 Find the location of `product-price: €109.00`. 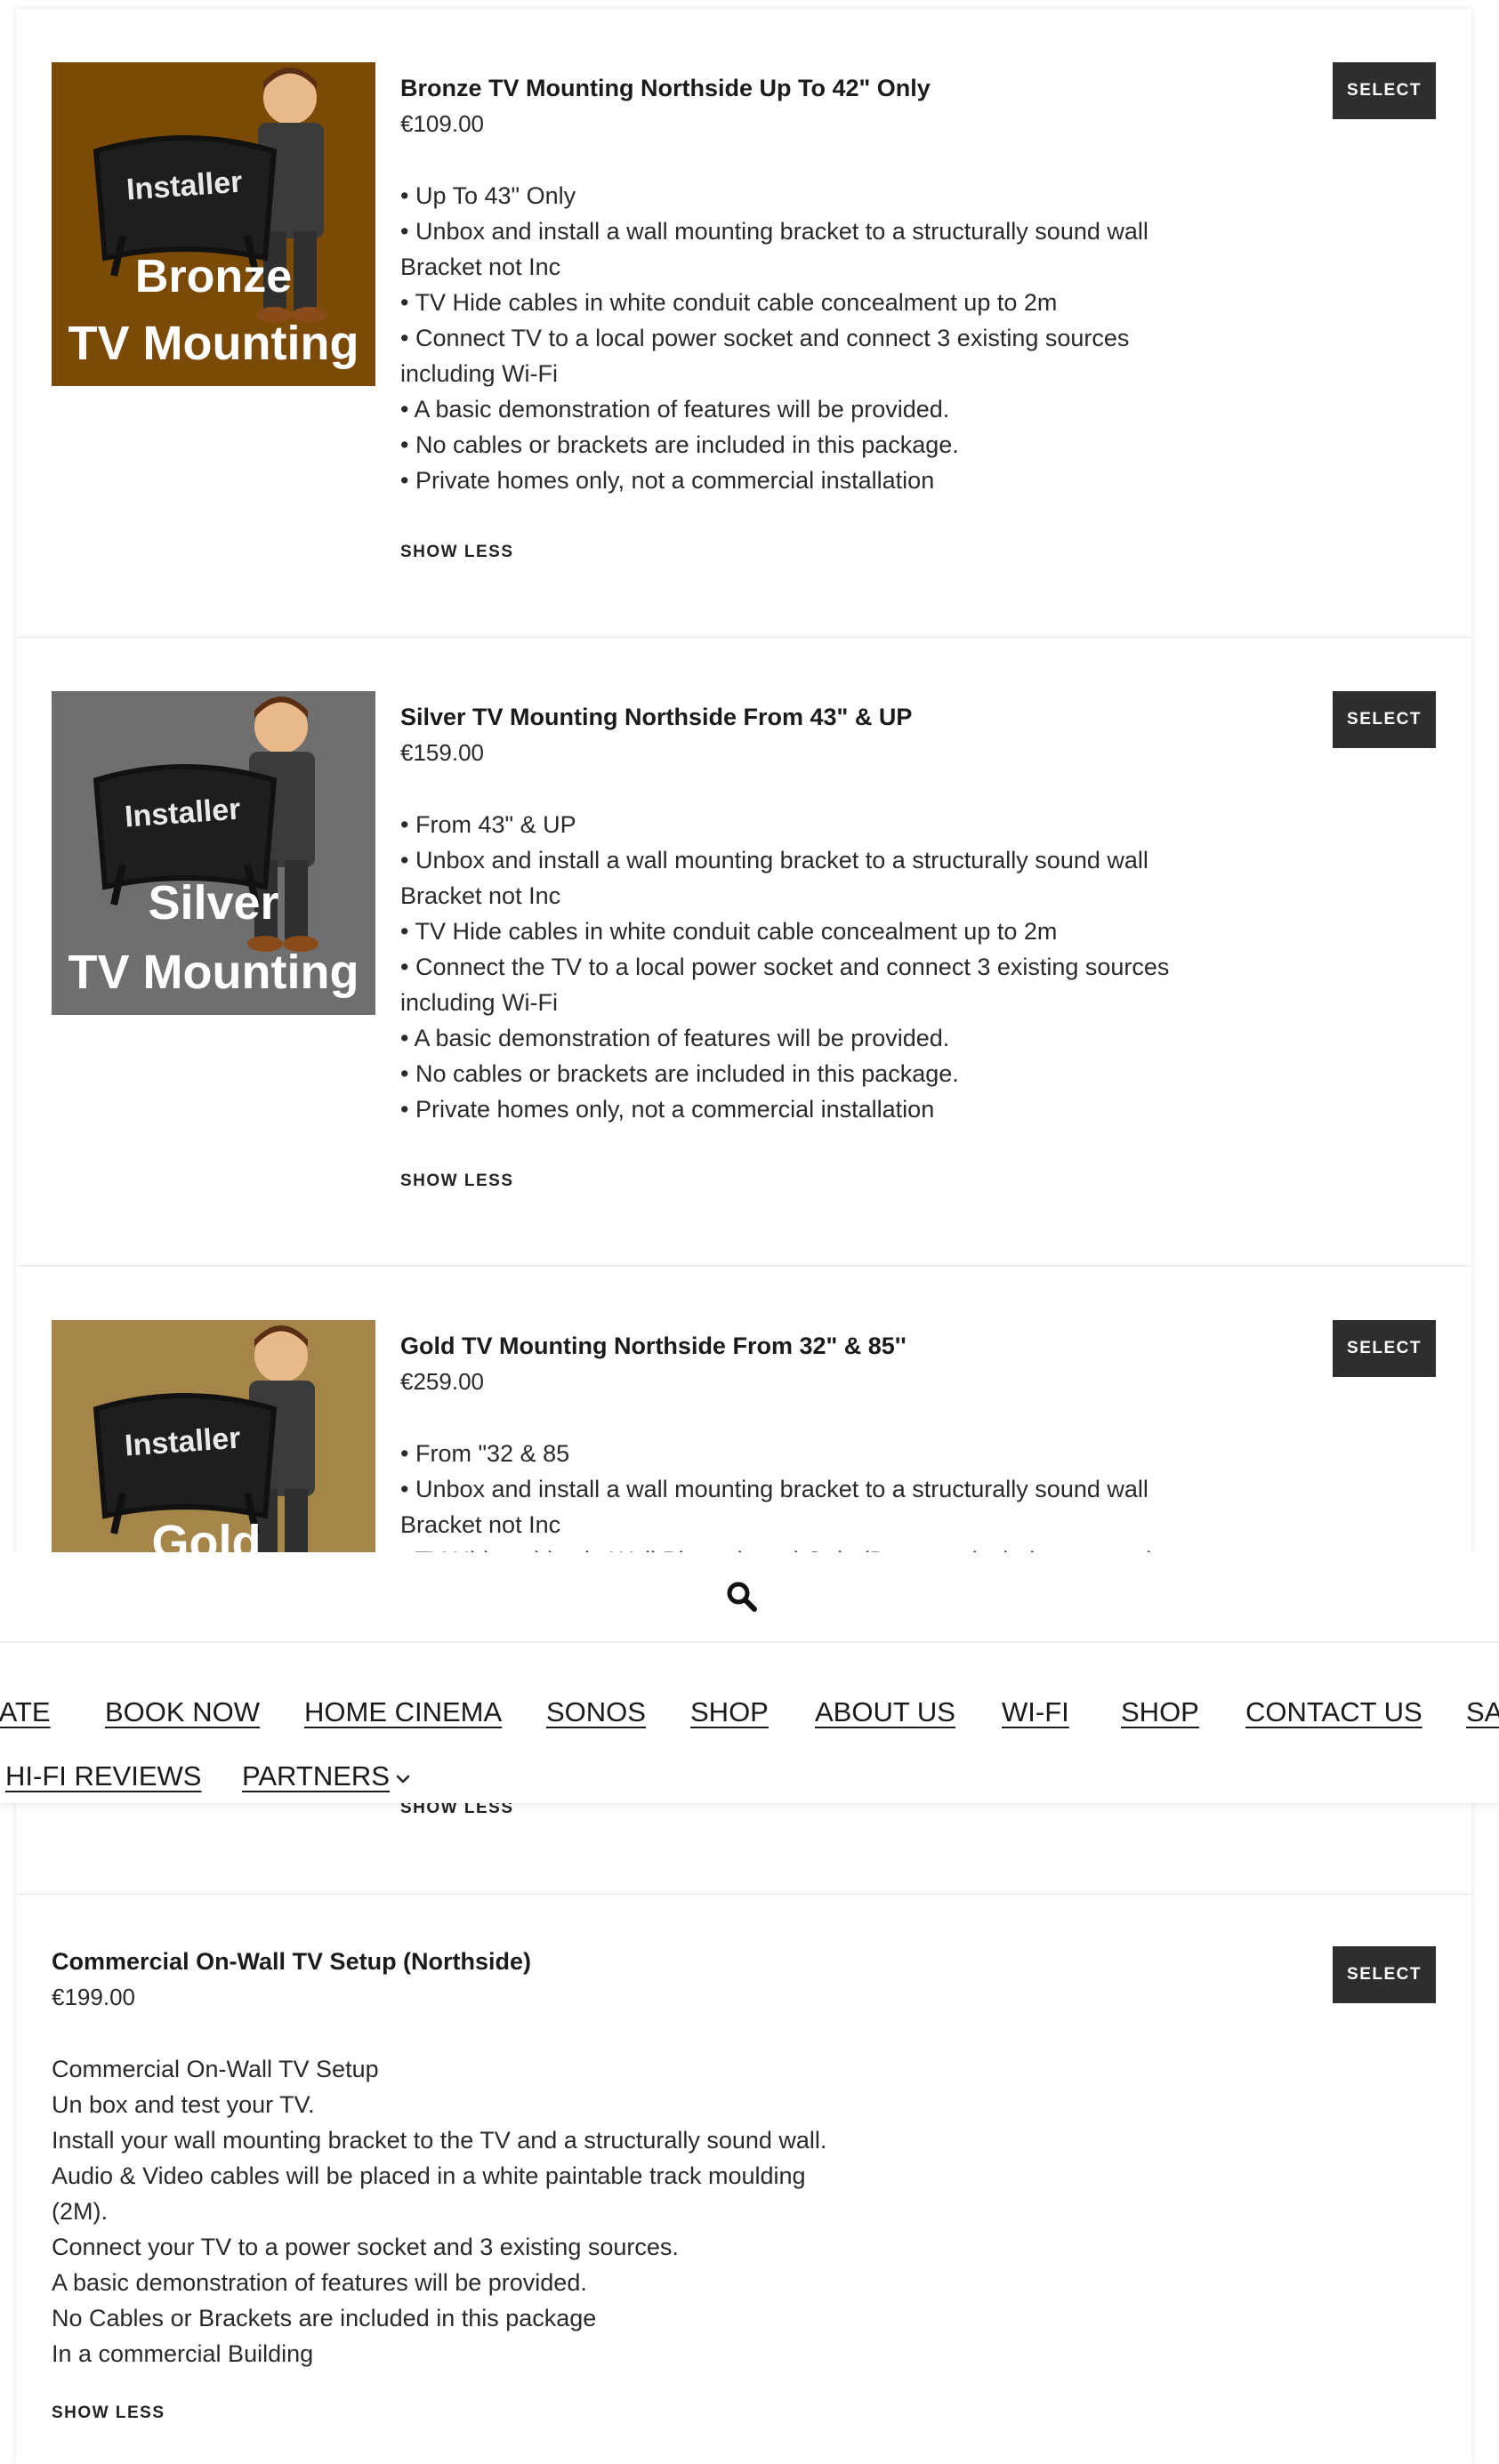

product-price: €109.00 is located at coordinates (442, 124).